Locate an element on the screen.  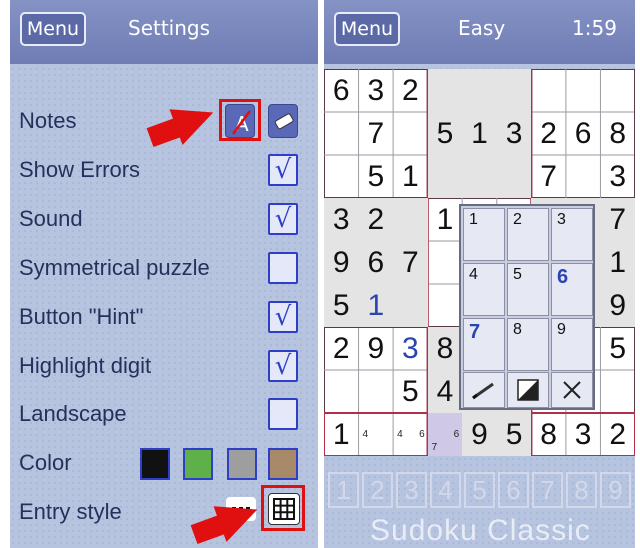
number-button-6: 6 is located at coordinates (513, 490).